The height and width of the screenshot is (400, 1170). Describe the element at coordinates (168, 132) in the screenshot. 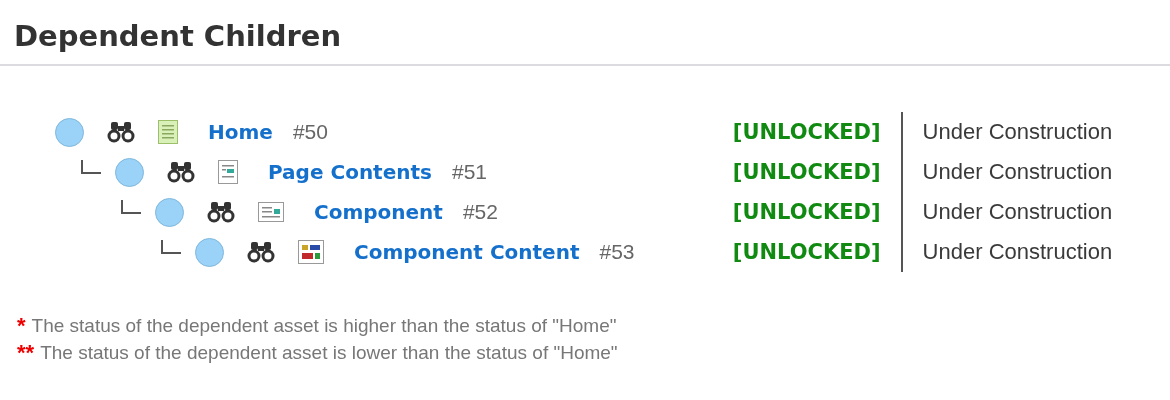

I see `page-icon` at that location.